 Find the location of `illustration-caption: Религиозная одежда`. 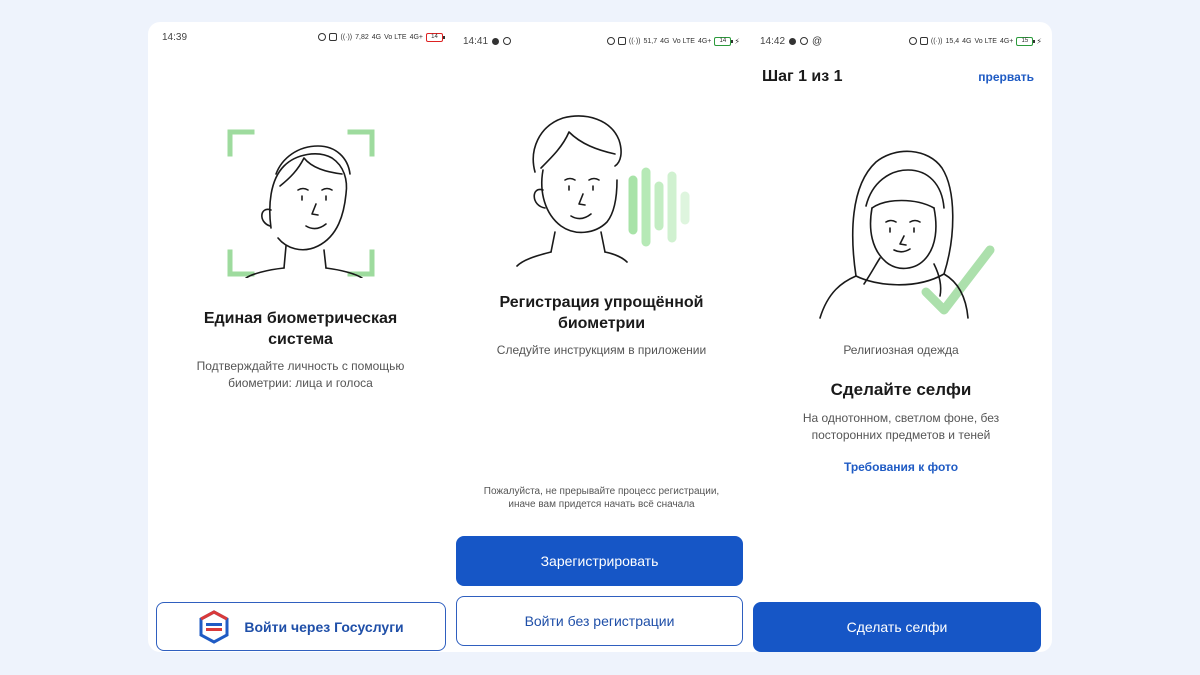

illustration-caption: Религиозная одежда is located at coordinates (901, 350).